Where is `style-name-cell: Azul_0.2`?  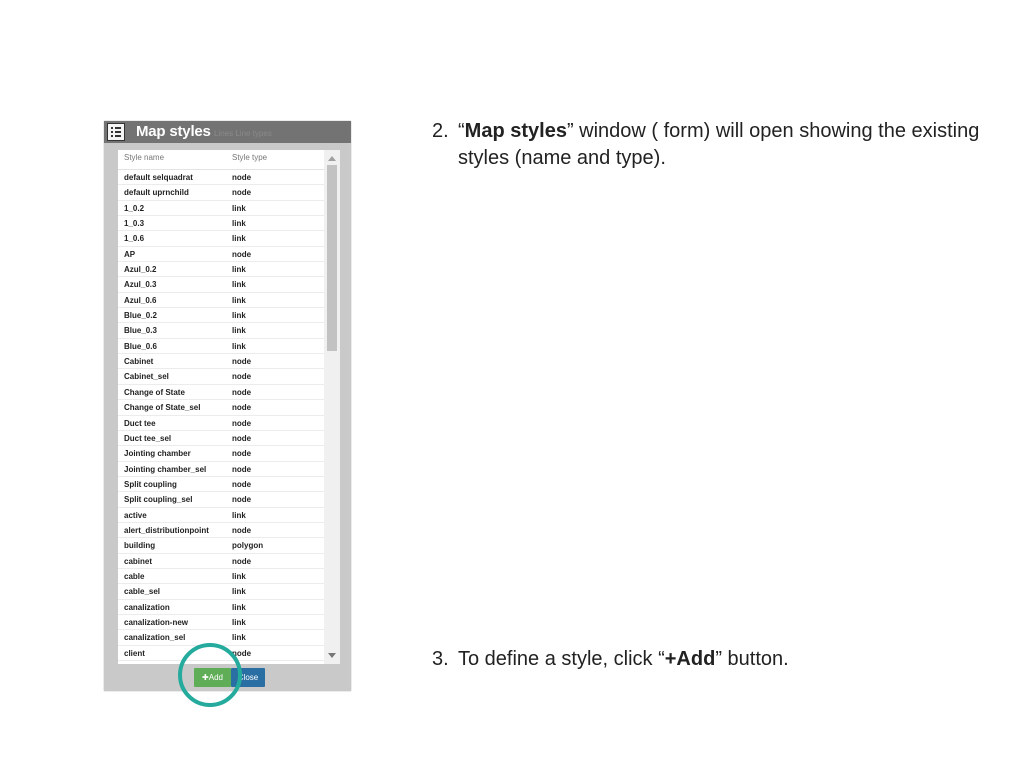 style-name-cell: Azul_0.2 is located at coordinates (140, 270).